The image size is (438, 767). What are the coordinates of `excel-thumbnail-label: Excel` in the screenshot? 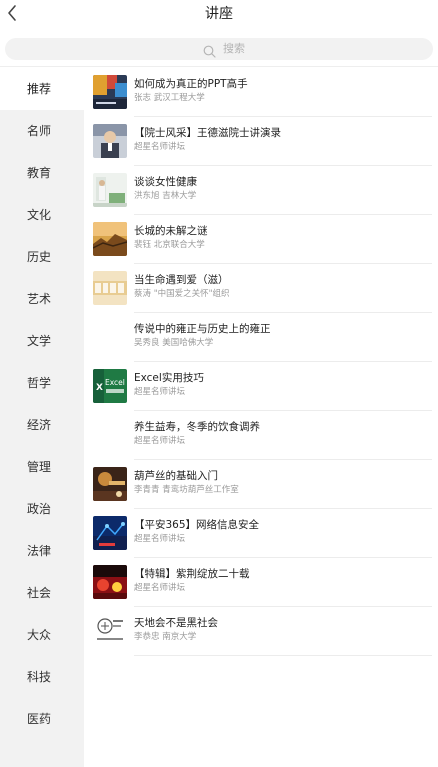 It's located at (115, 382).